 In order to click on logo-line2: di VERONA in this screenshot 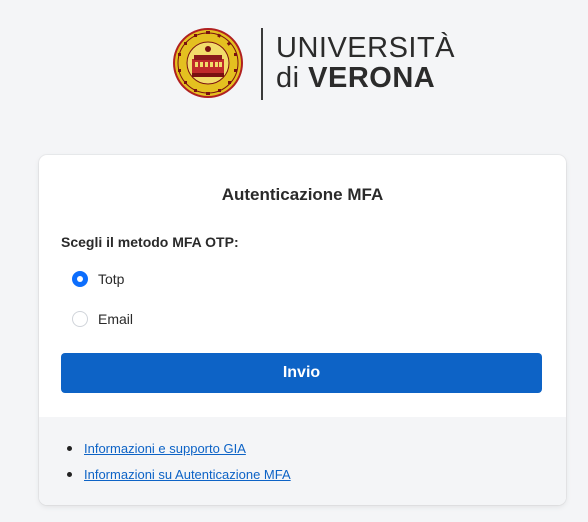, I will do `click(365, 78)`.